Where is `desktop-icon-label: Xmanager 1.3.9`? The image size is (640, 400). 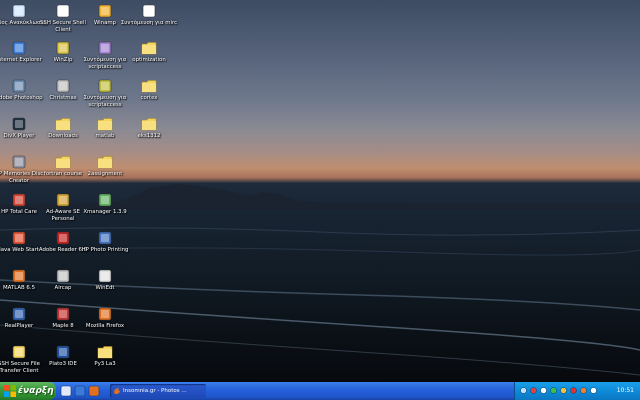
desktop-icon-label: Xmanager 1.3.9 is located at coordinates (105, 212).